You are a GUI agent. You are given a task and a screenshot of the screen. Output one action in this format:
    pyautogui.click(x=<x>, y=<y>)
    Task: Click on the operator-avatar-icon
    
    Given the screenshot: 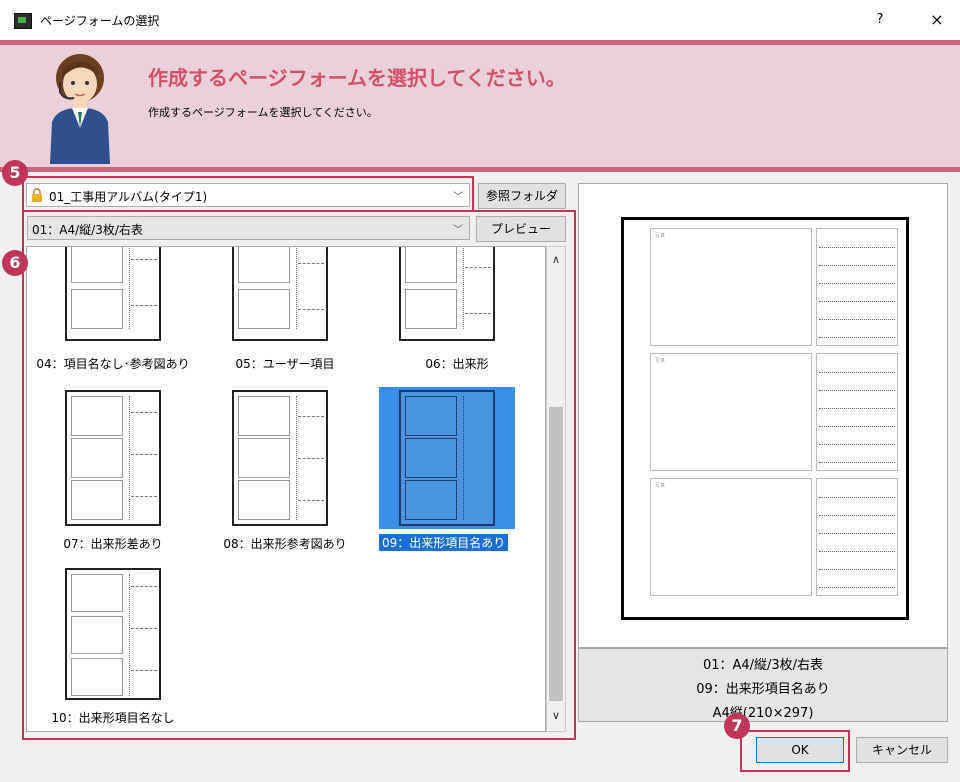 What is the action you would take?
    pyautogui.click(x=80, y=109)
    